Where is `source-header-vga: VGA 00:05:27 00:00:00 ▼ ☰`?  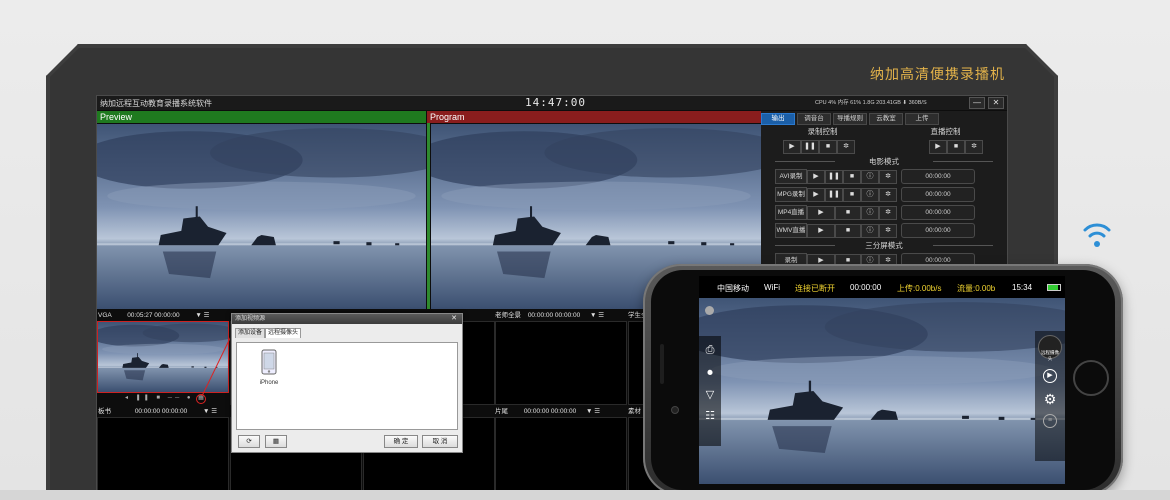 source-header-vga: VGA 00:05:27 00:00:00 ▼ ☰ is located at coordinates (154, 315).